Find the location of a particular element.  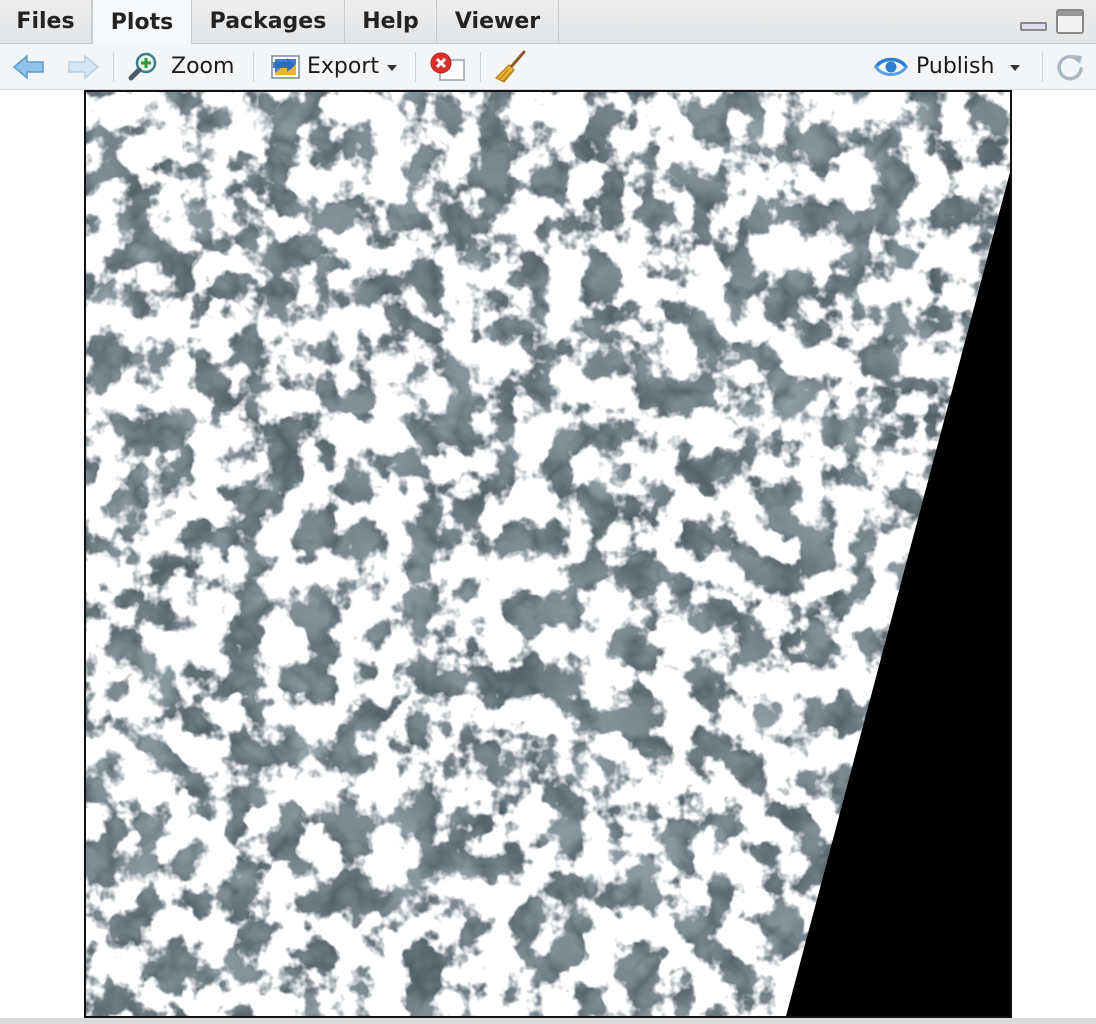

tab-plots-label: Plots is located at coordinates (142, 22).